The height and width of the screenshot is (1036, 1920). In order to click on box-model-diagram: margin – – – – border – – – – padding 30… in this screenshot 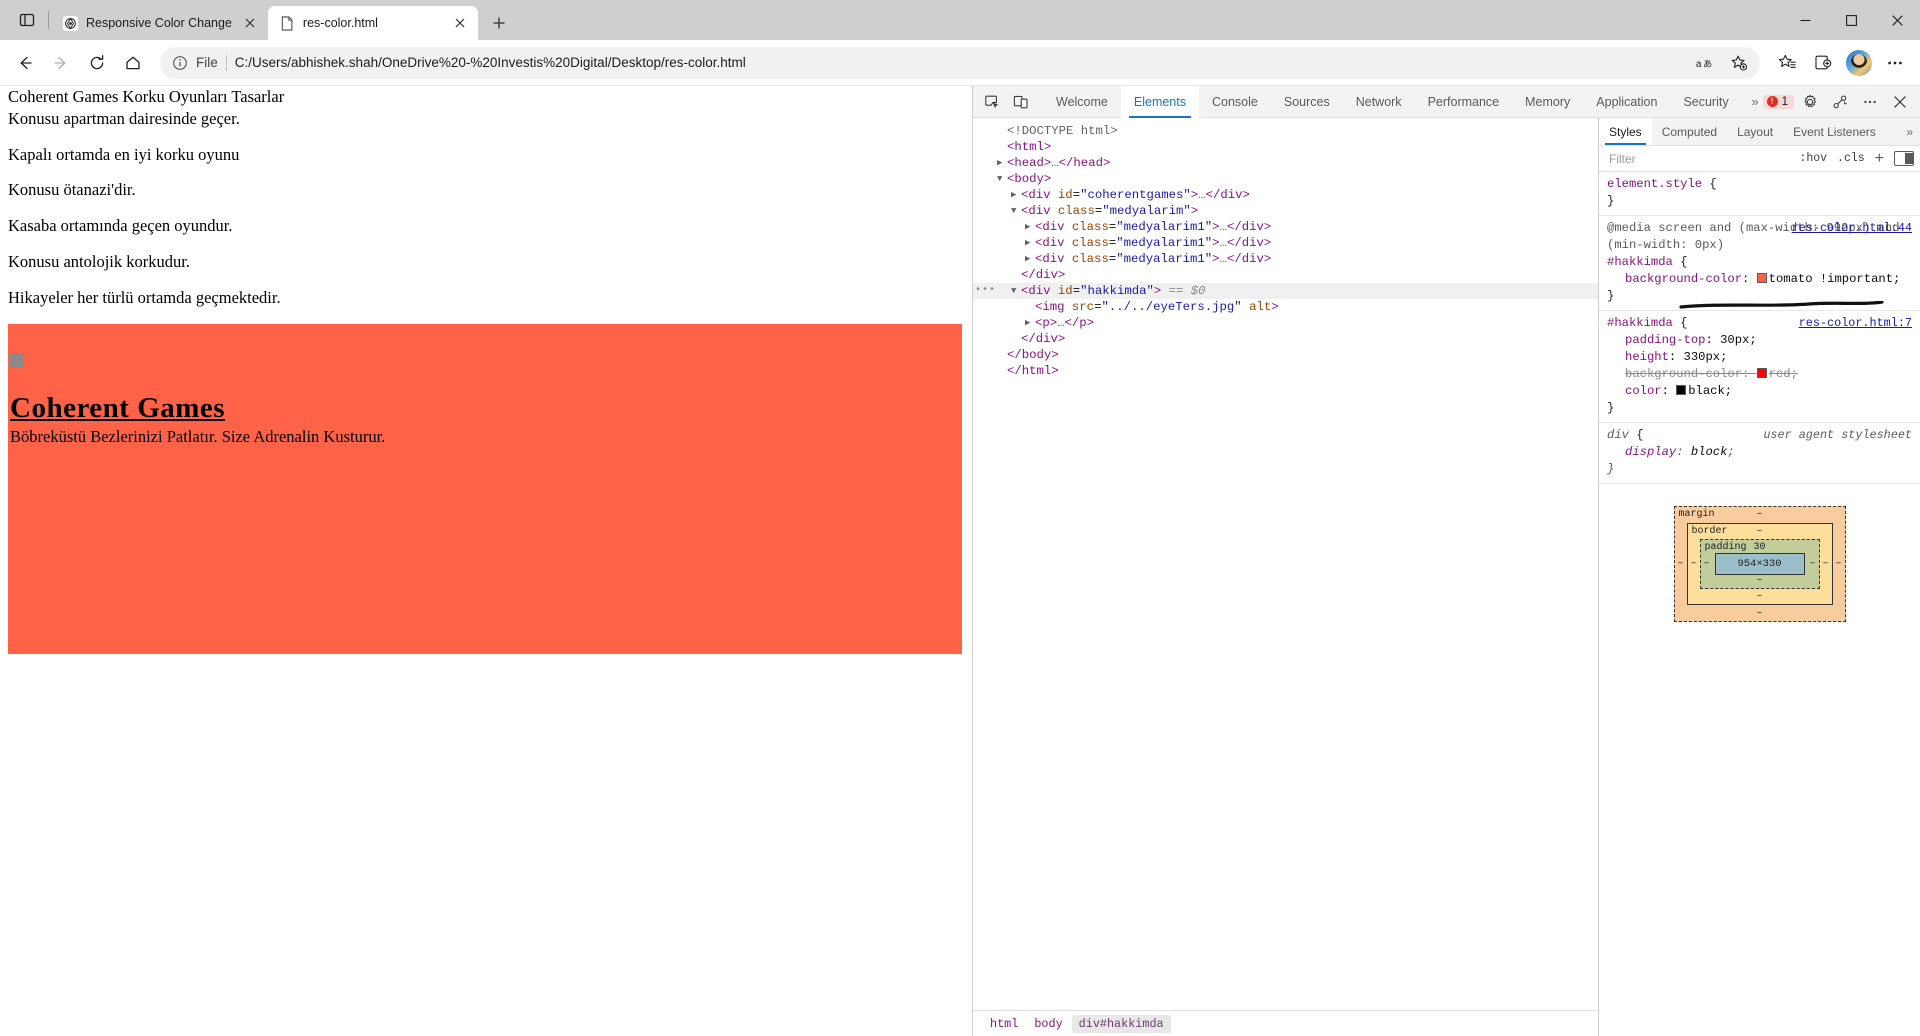, I will do `click(1759, 564)`.